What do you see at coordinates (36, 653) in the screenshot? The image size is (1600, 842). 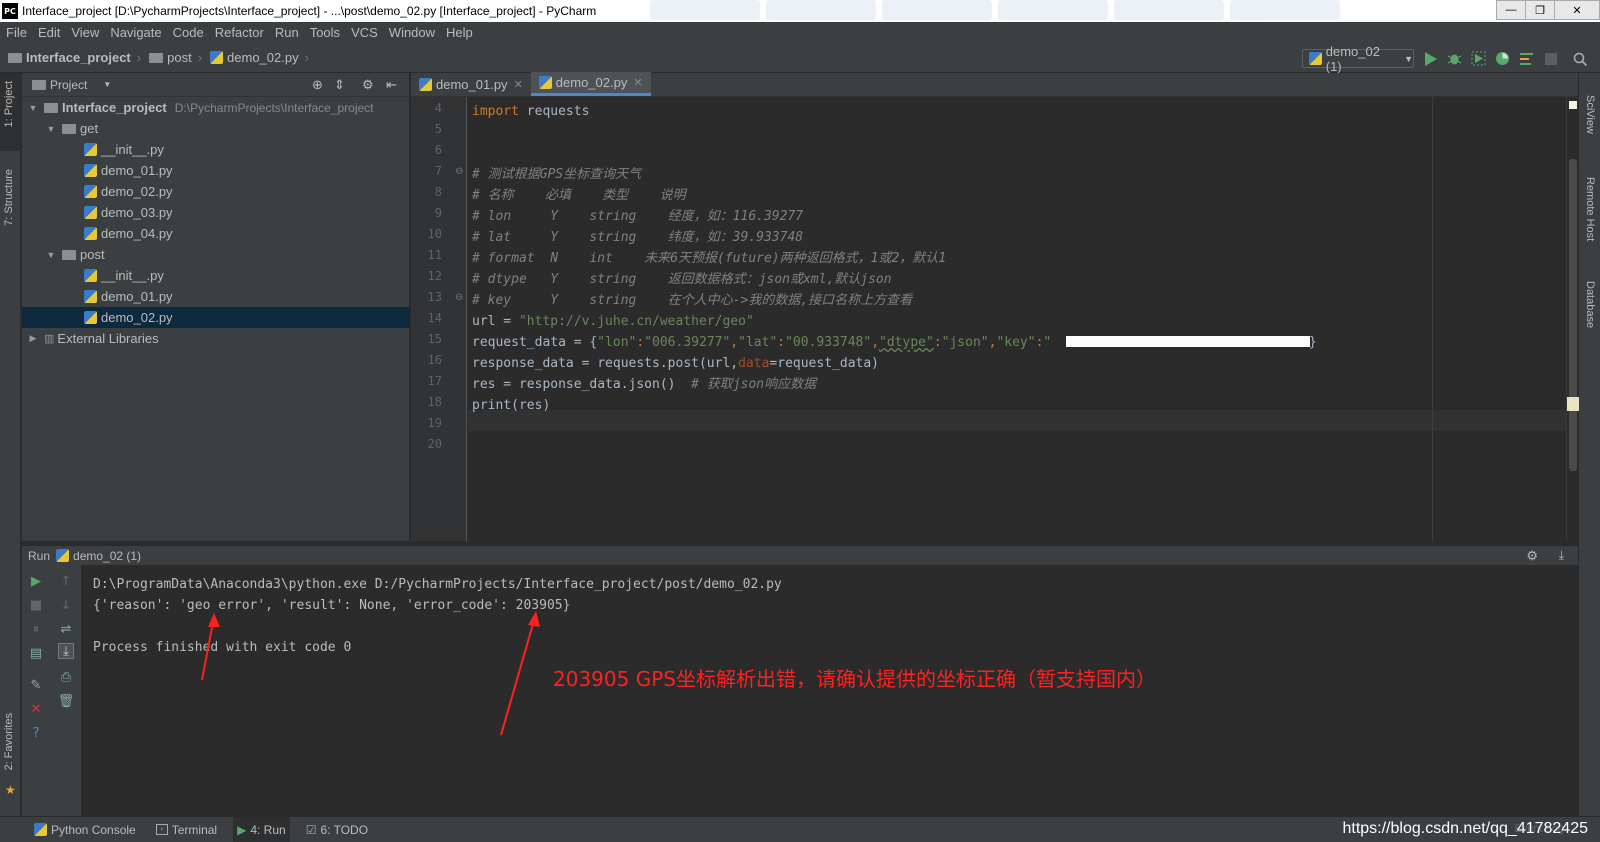 I see `restore-layout-icon: ▤` at bounding box center [36, 653].